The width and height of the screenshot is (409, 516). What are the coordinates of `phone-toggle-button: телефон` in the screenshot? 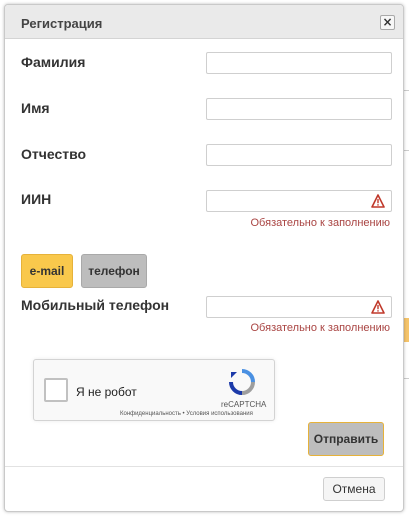 It's located at (114, 271).